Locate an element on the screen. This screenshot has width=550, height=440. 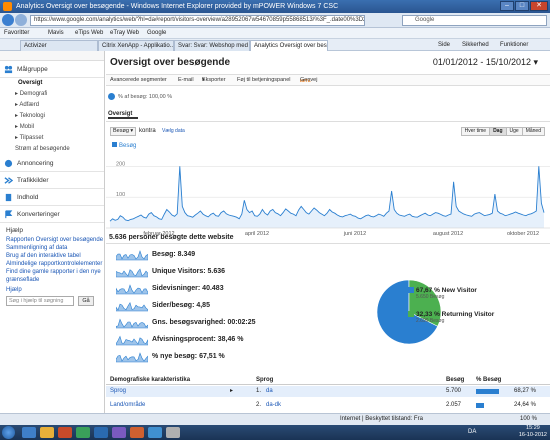
close-button: ✕ is located at coordinates (539, 6).